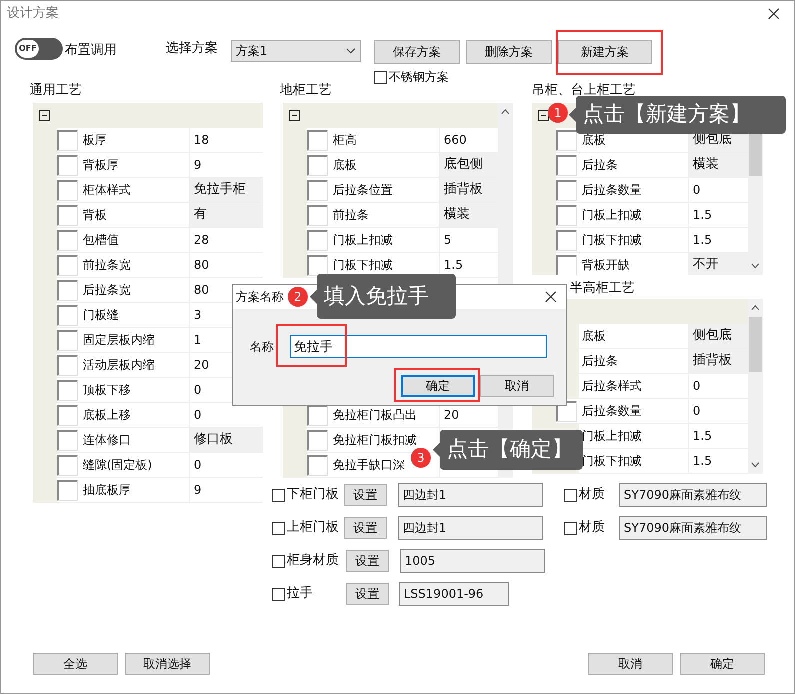 The image size is (795, 694). What do you see at coordinates (308, 495) in the screenshot?
I see `material-checkbox: 下柜门板` at bounding box center [308, 495].